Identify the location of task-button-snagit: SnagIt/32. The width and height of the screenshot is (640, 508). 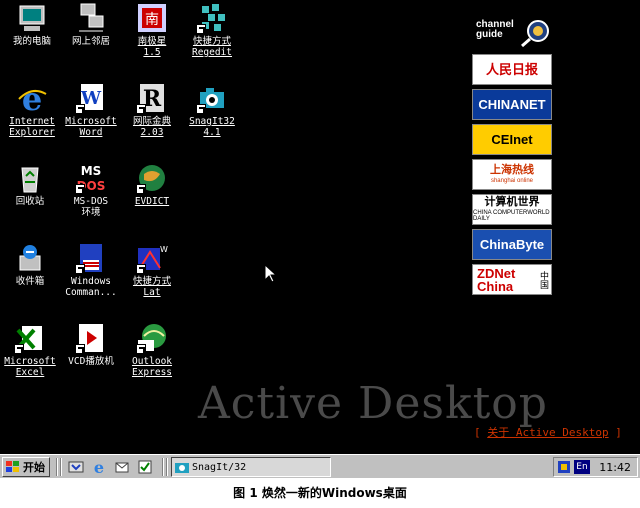
(251, 467).